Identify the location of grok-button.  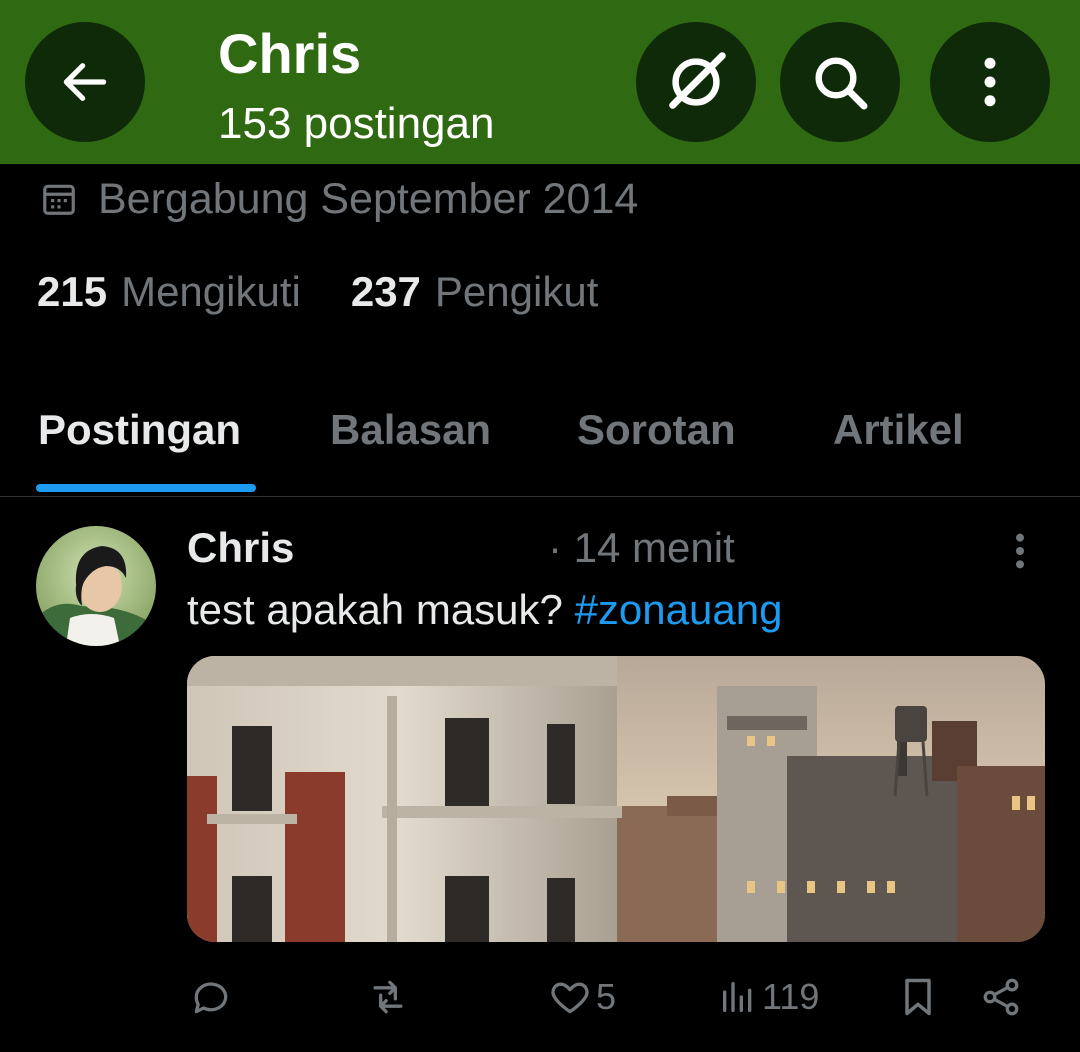
(696, 82).